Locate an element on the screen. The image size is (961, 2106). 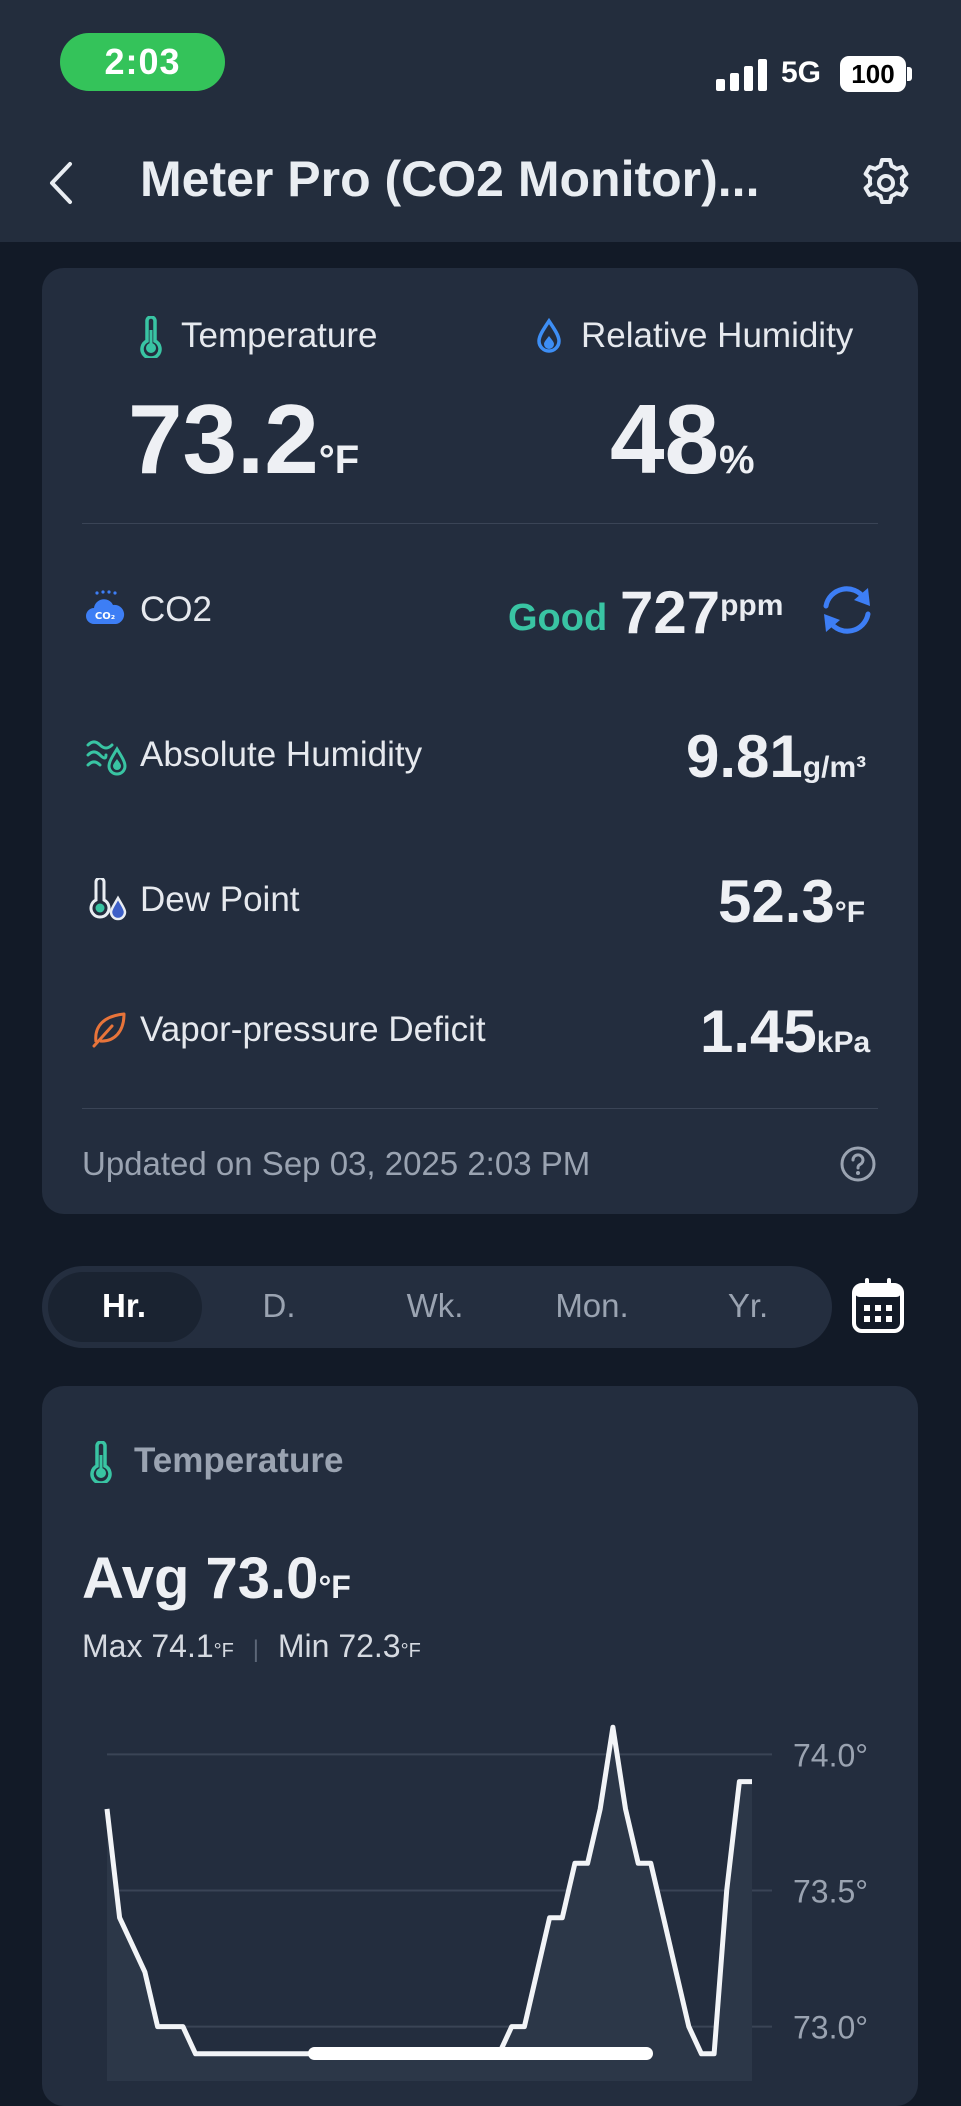
absolute-humidity-value: 9.81 is located at coordinates (744, 756).